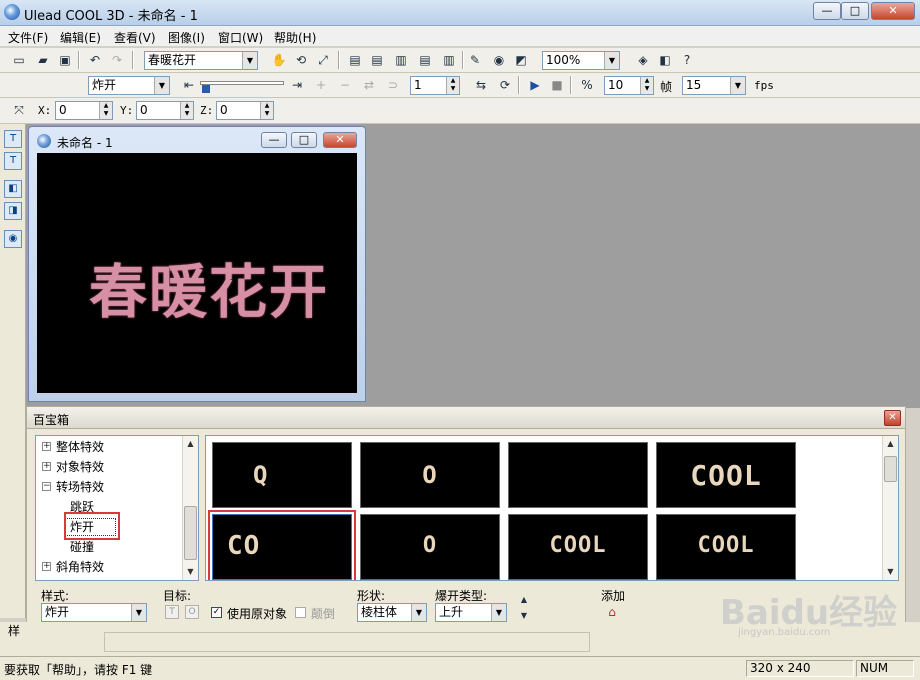 The width and height of the screenshot is (920, 680). I want to click on swap-key-icon: ⇄, so click(369, 85).